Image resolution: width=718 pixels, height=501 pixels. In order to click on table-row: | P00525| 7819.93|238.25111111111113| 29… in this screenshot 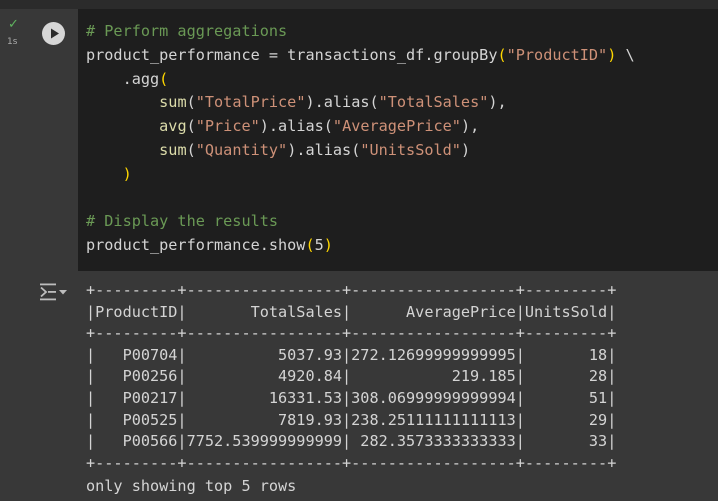, I will do `click(351, 419)`.